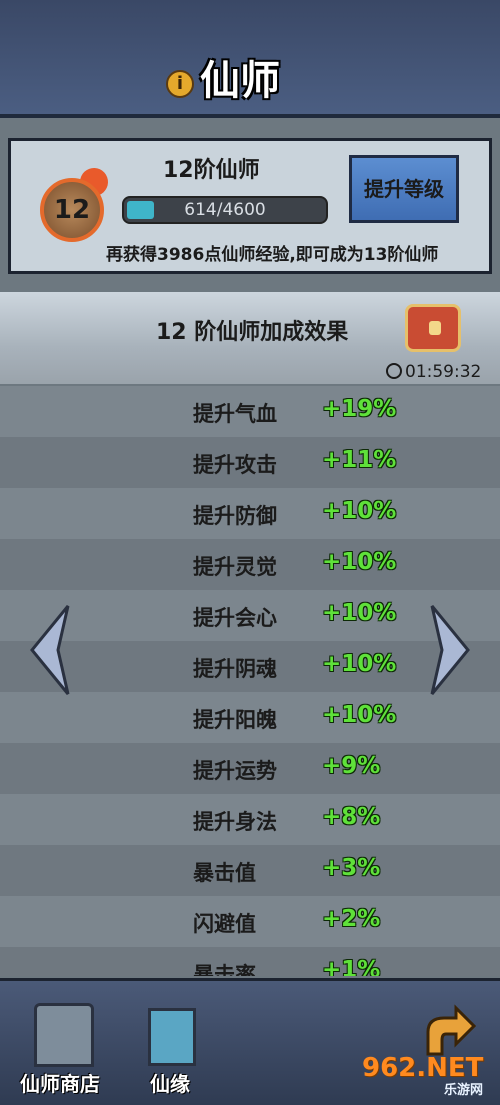 Image resolution: width=500 pixels, height=1105 pixels. Describe the element at coordinates (235, 516) in the screenshot. I see `bonus-name: 提升防御` at that location.